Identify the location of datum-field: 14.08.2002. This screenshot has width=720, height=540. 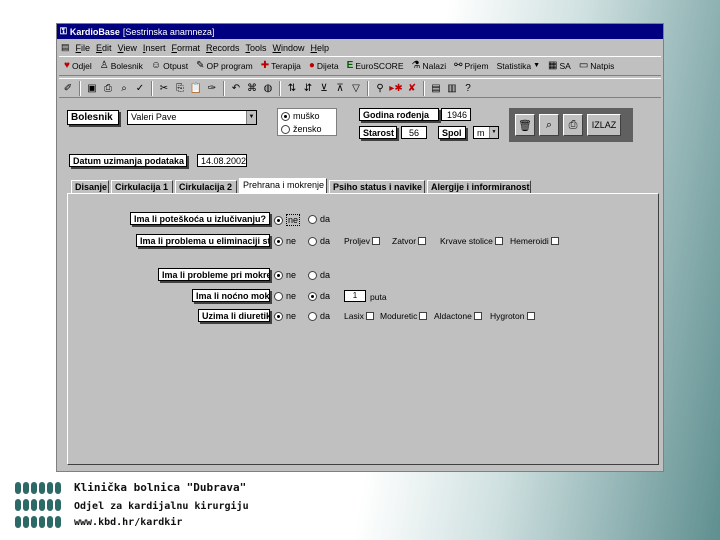
(222, 160).